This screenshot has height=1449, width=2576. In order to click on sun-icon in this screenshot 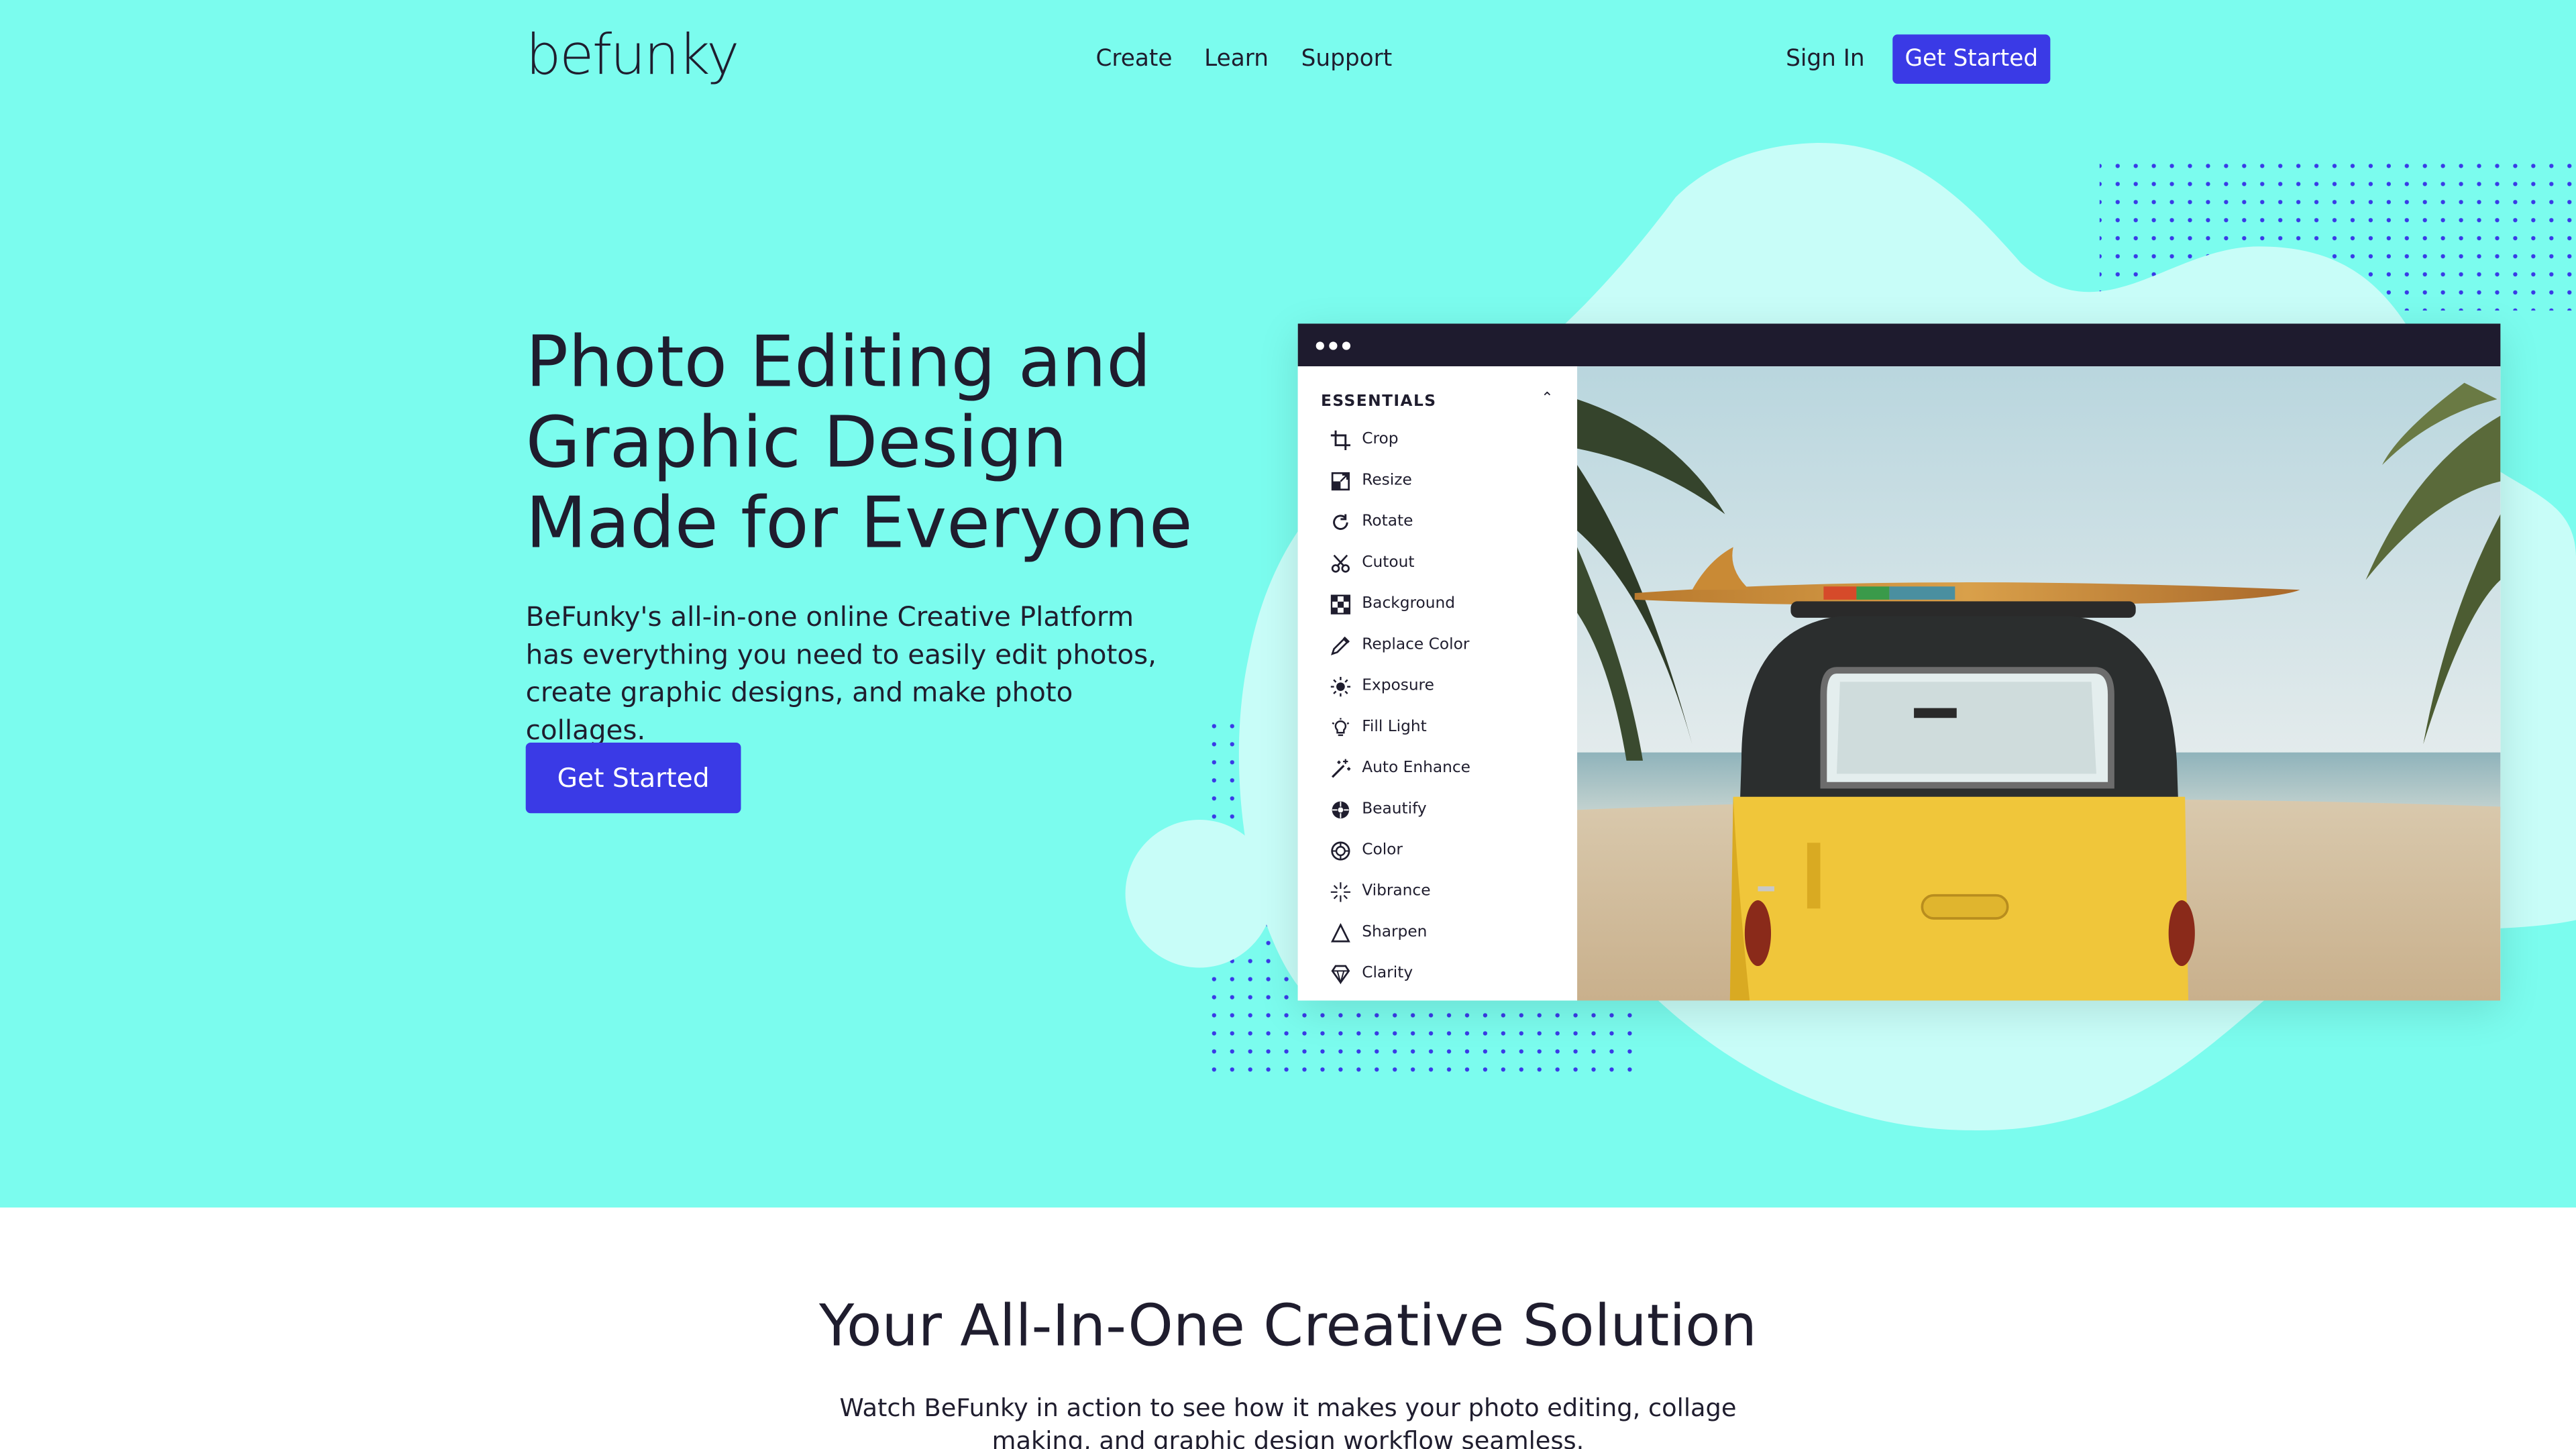, I will do `click(1340, 686)`.